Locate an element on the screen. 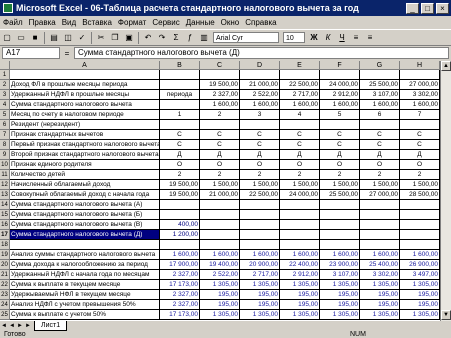 The width and height of the screenshot is (451, 338). row-header: 3 is located at coordinates (5, 95).